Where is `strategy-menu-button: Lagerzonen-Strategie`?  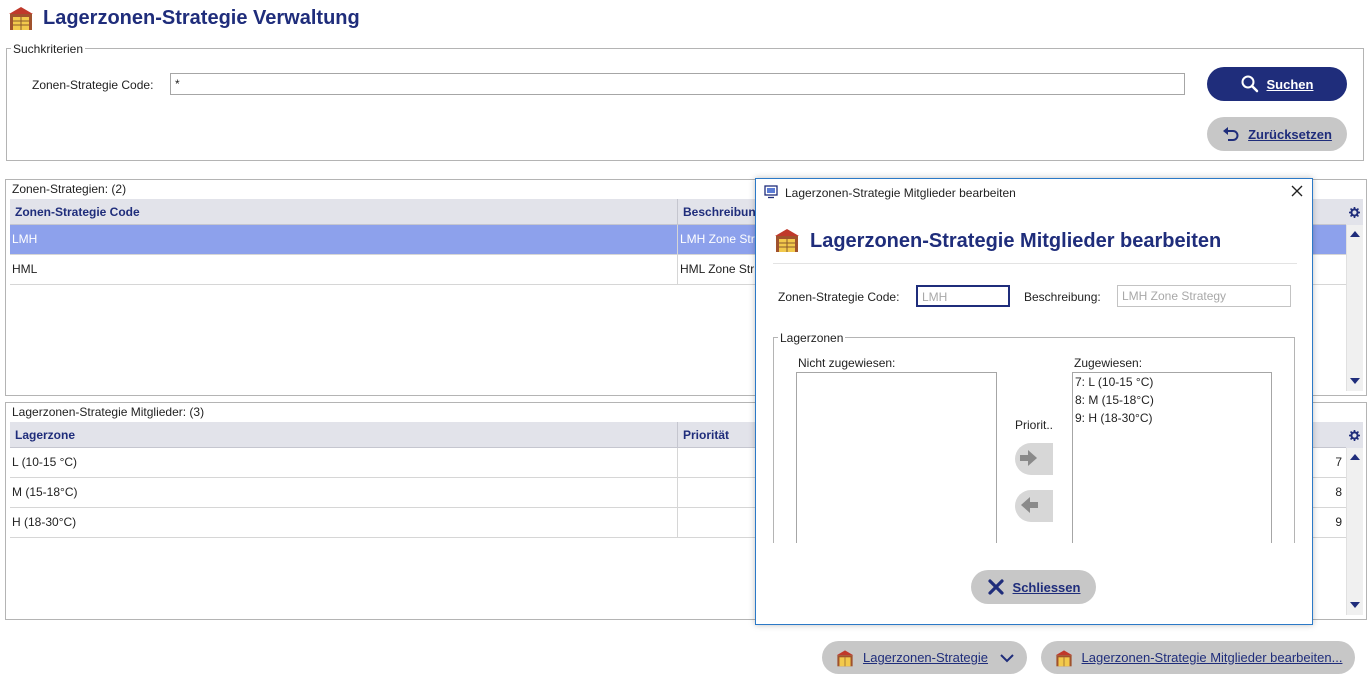 strategy-menu-button: Lagerzonen-Strategie is located at coordinates (924, 657).